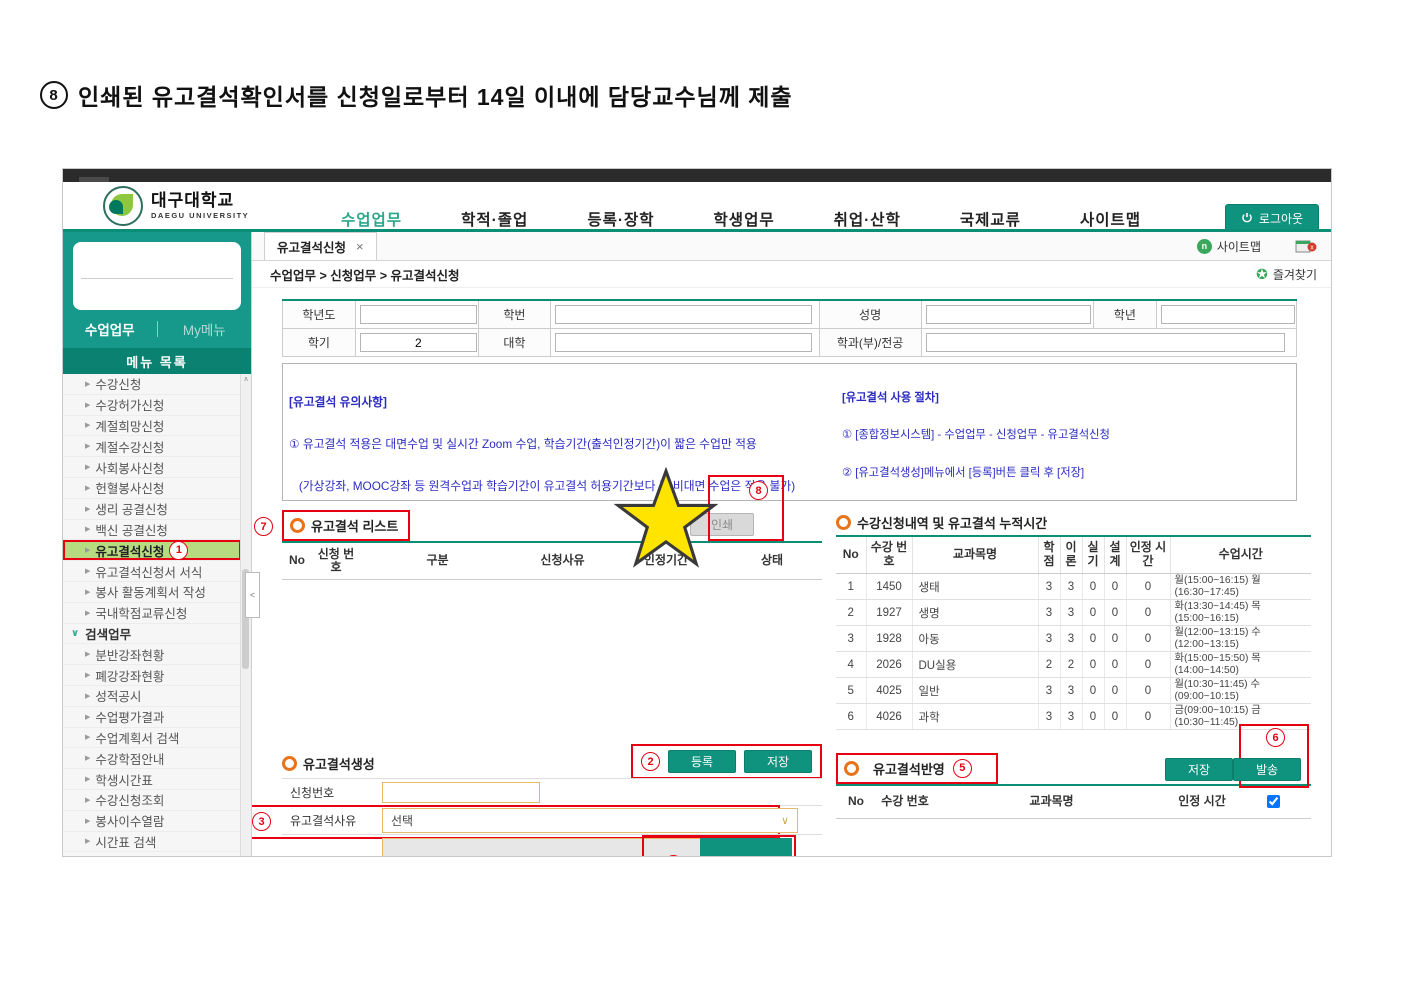 The width and height of the screenshot is (1403, 992). What do you see at coordinates (152, 738) in the screenshot?
I see `sidebar-item-syllabus-search: ▶ 수업계획서 검색` at bounding box center [152, 738].